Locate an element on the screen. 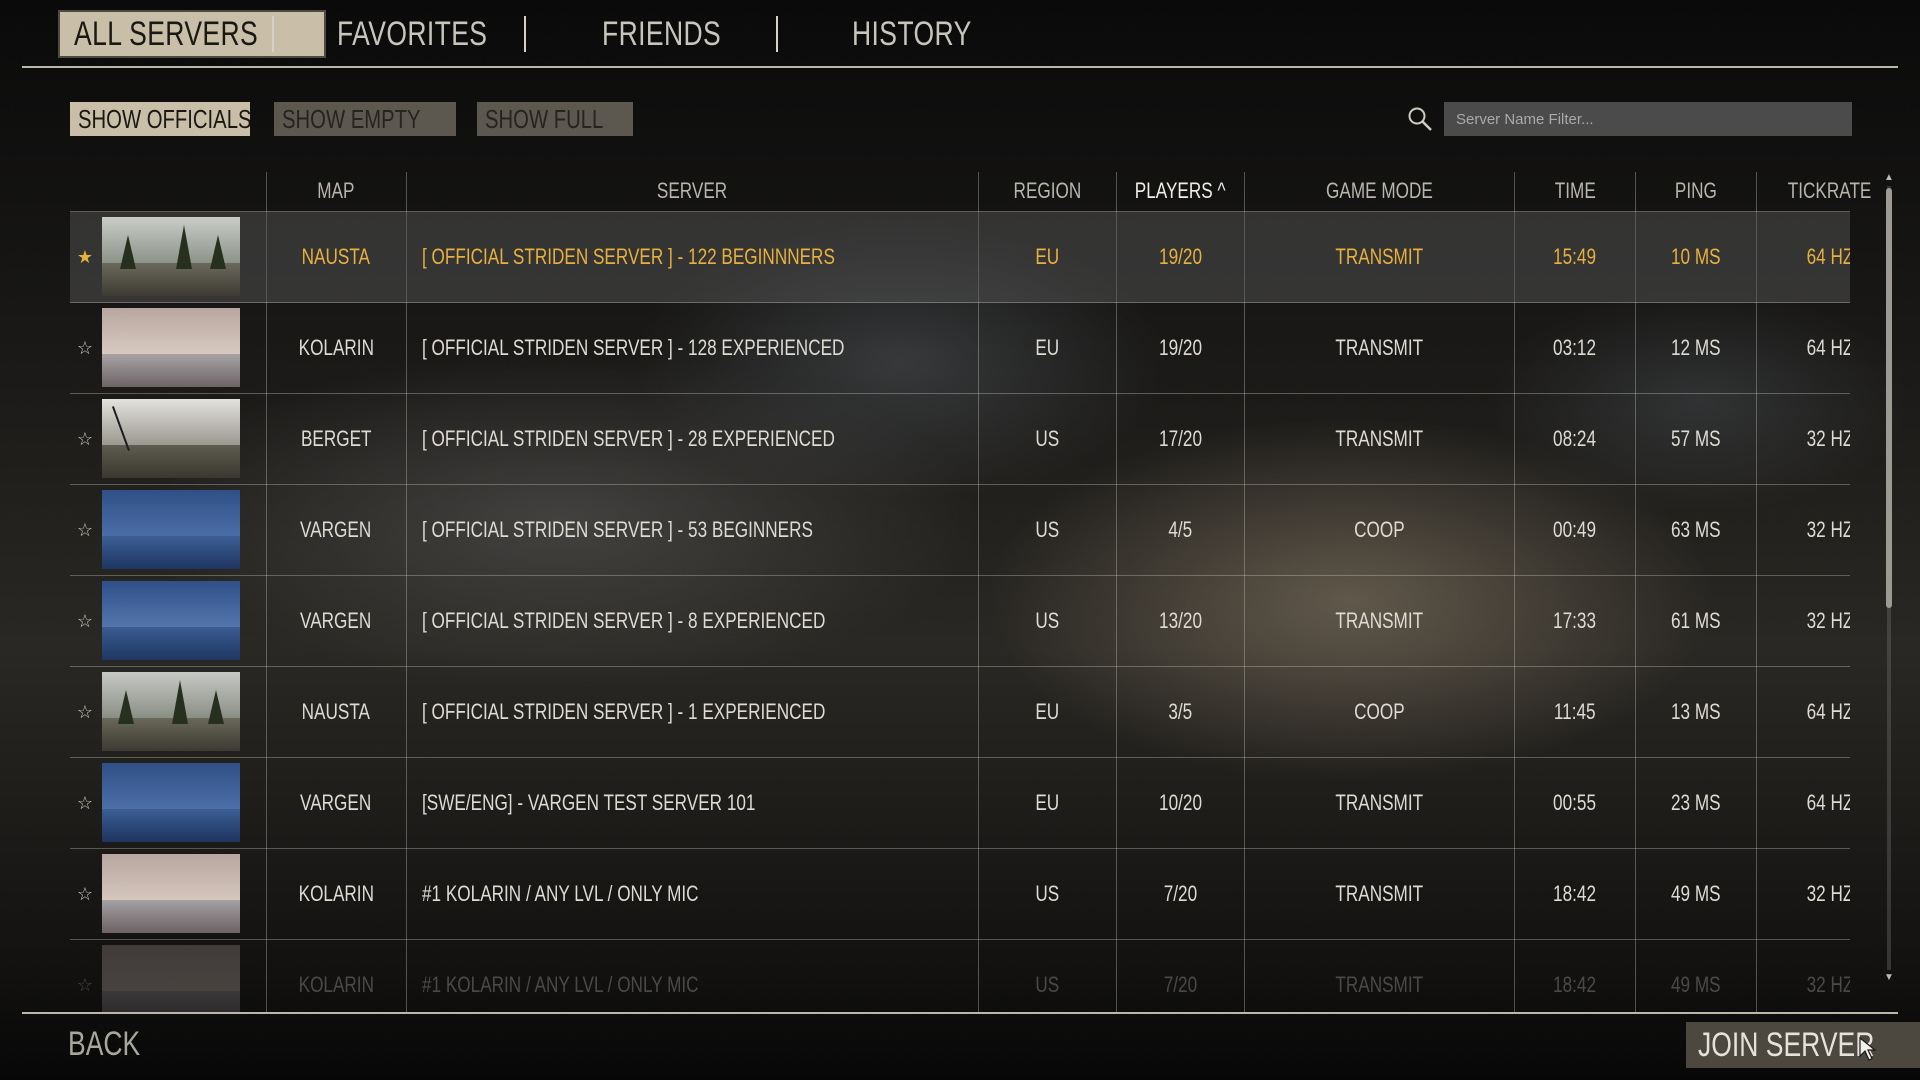 This screenshot has width=1920, height=1080. match-time: 17:33 is located at coordinates (1575, 620).